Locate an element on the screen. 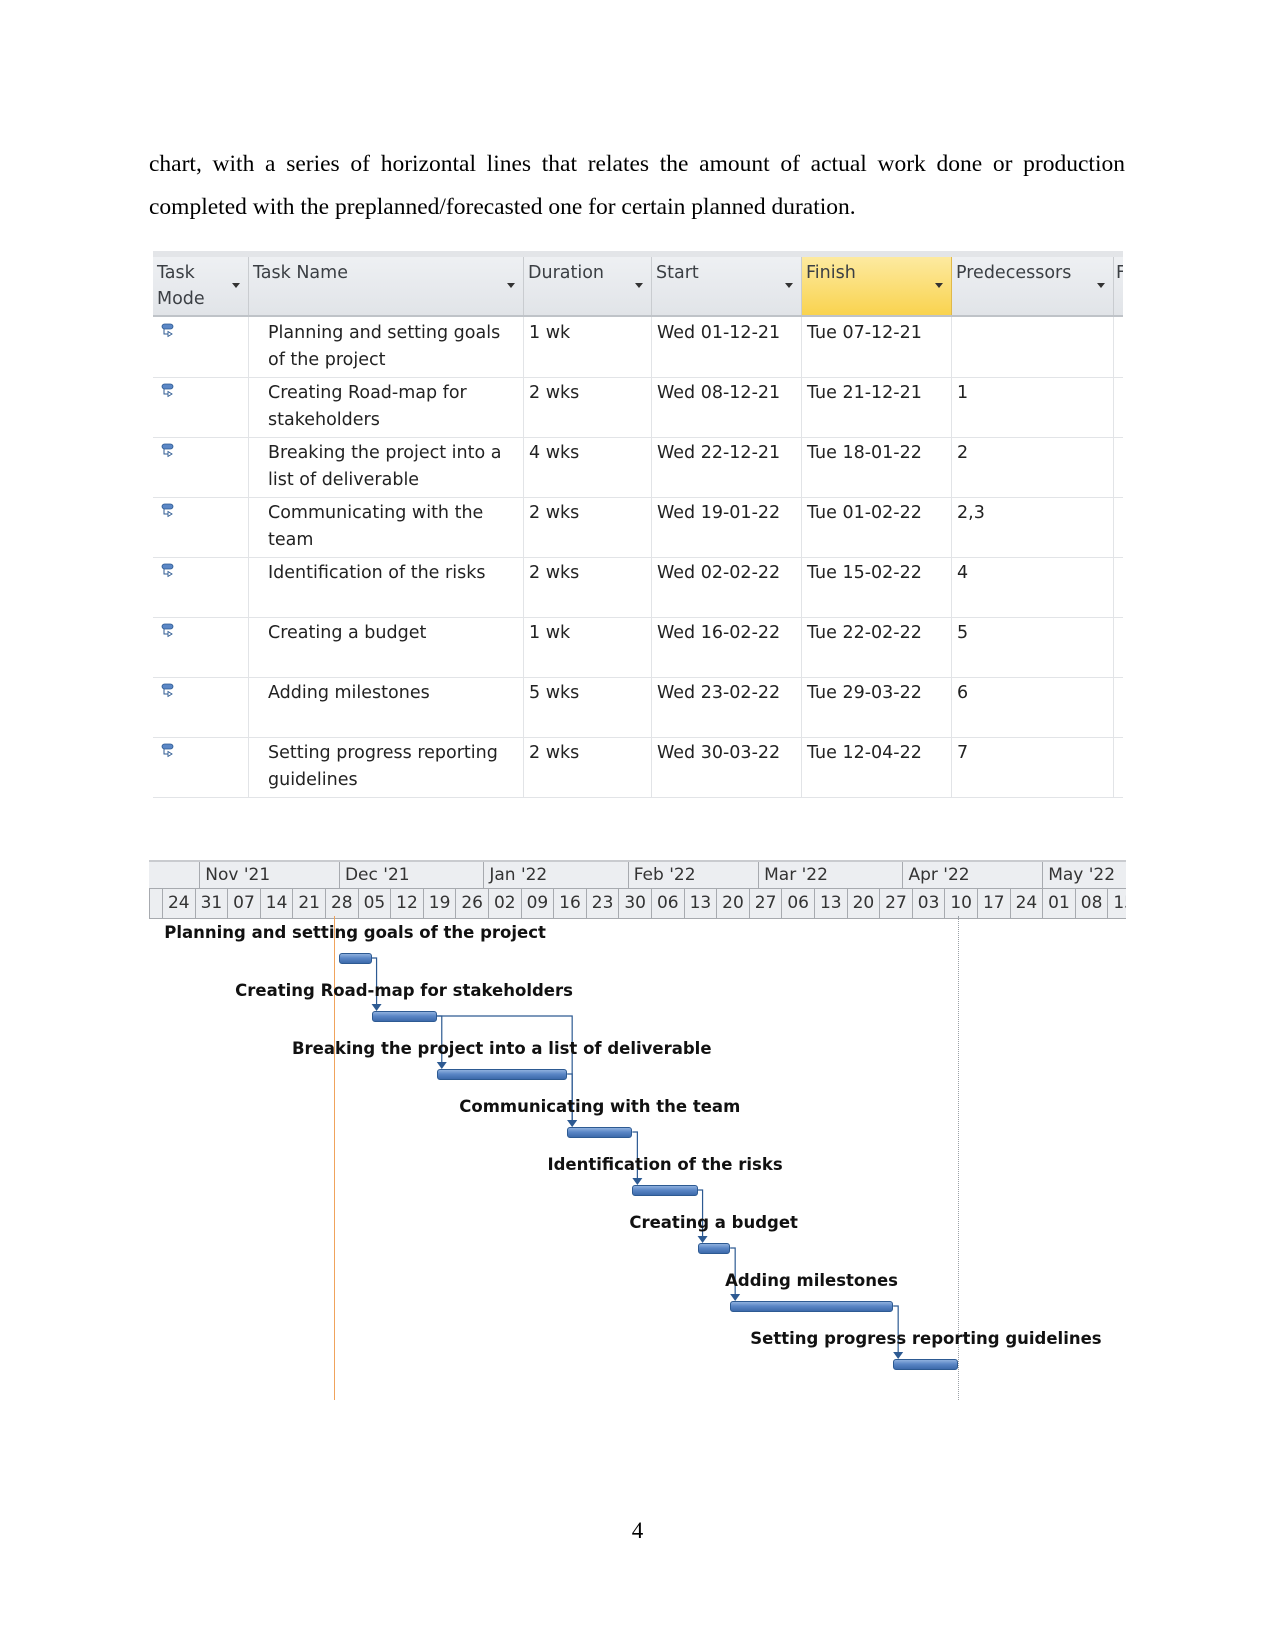 The height and width of the screenshot is (1651, 1275). cell-name: Creating a budget is located at coordinates (386, 647).